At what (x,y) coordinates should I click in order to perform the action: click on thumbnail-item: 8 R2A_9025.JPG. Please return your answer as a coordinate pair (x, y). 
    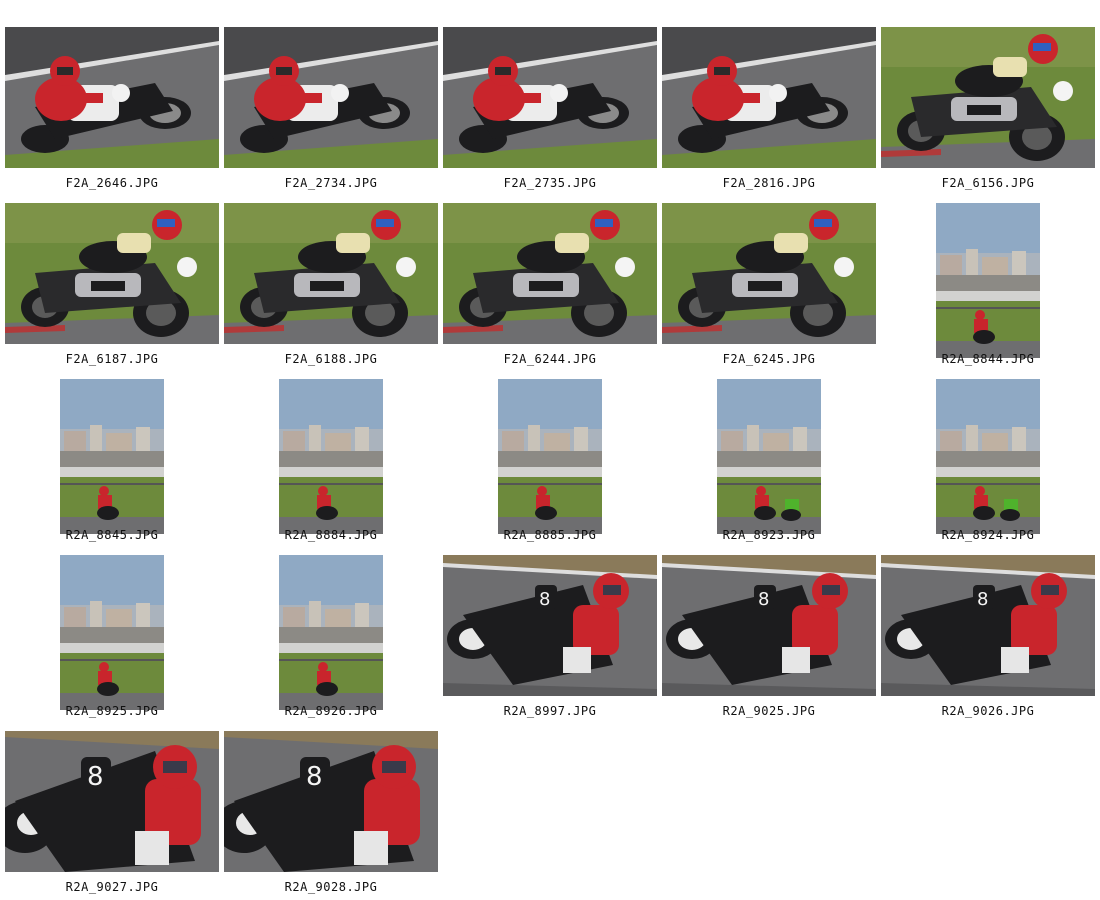
    Looking at the image, I should click on (769, 643).